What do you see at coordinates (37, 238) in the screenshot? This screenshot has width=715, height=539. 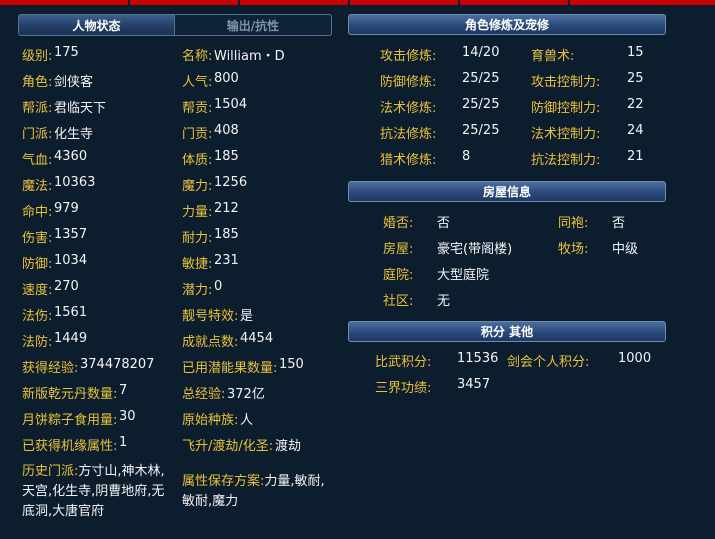 I see `stat-label: 伤害:` at bounding box center [37, 238].